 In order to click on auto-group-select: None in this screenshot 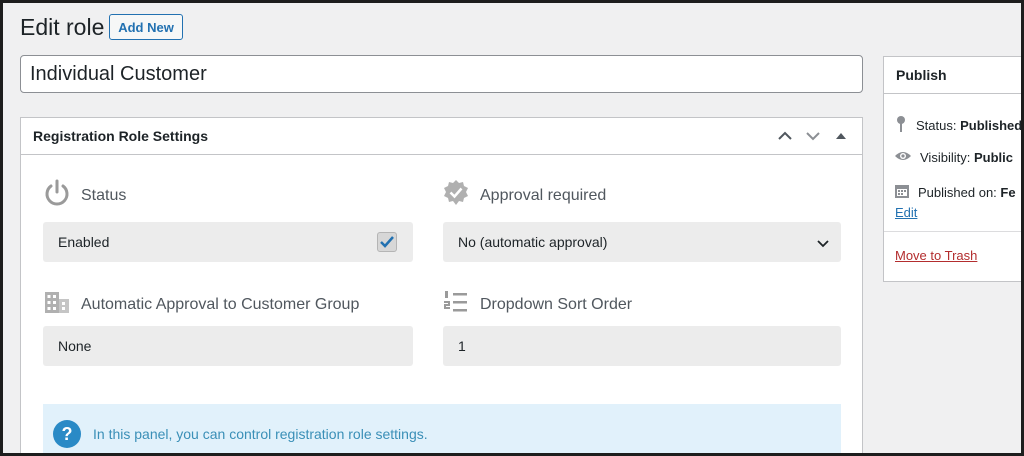, I will do `click(228, 346)`.